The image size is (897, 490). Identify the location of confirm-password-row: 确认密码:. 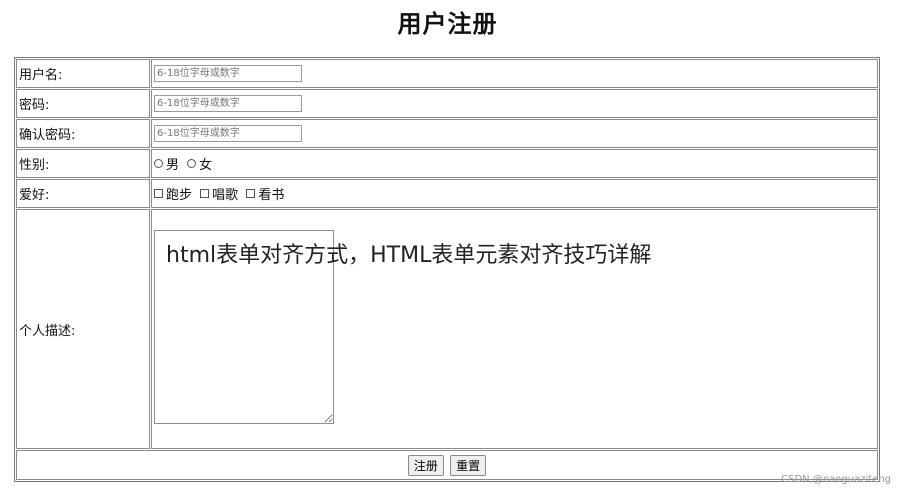
(447, 133).